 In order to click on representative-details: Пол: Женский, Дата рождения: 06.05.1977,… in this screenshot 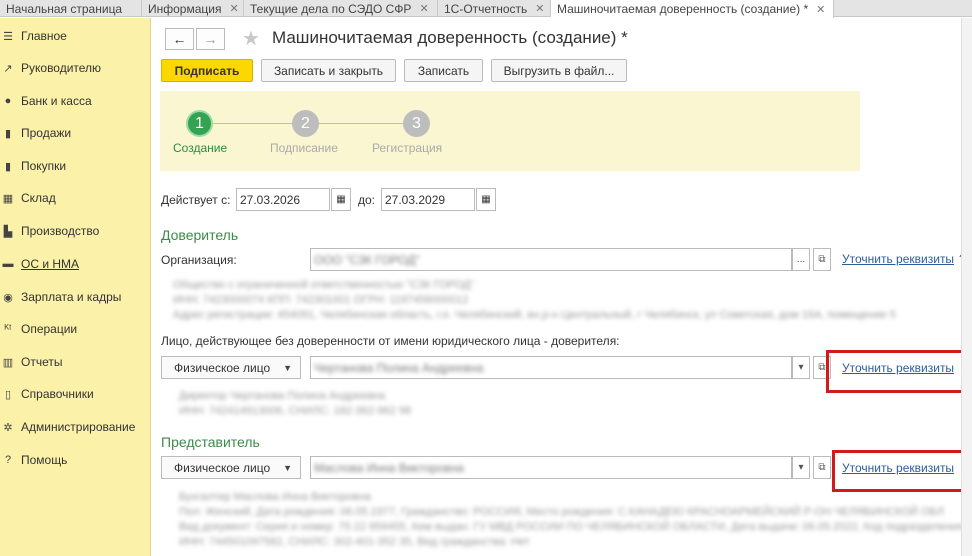, I will do `click(561, 512)`.